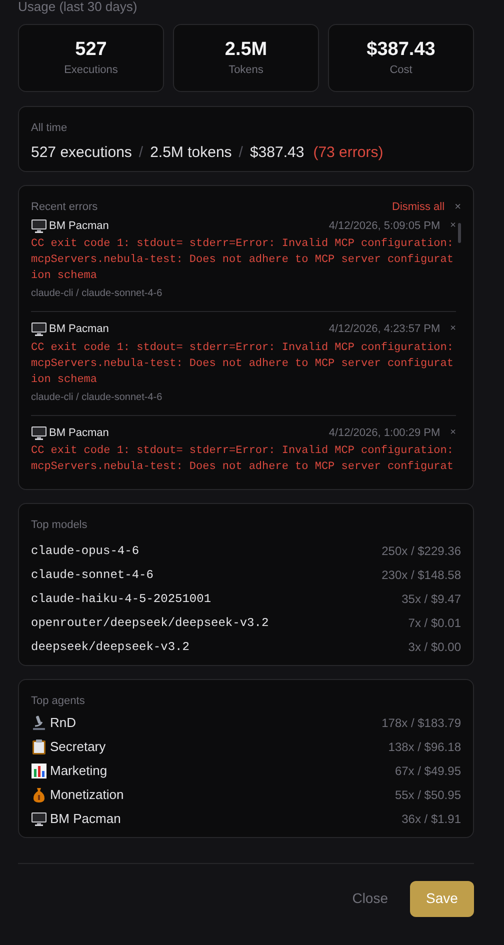  What do you see at coordinates (277, 152) in the screenshot?
I see `total-text: $387.43` at bounding box center [277, 152].